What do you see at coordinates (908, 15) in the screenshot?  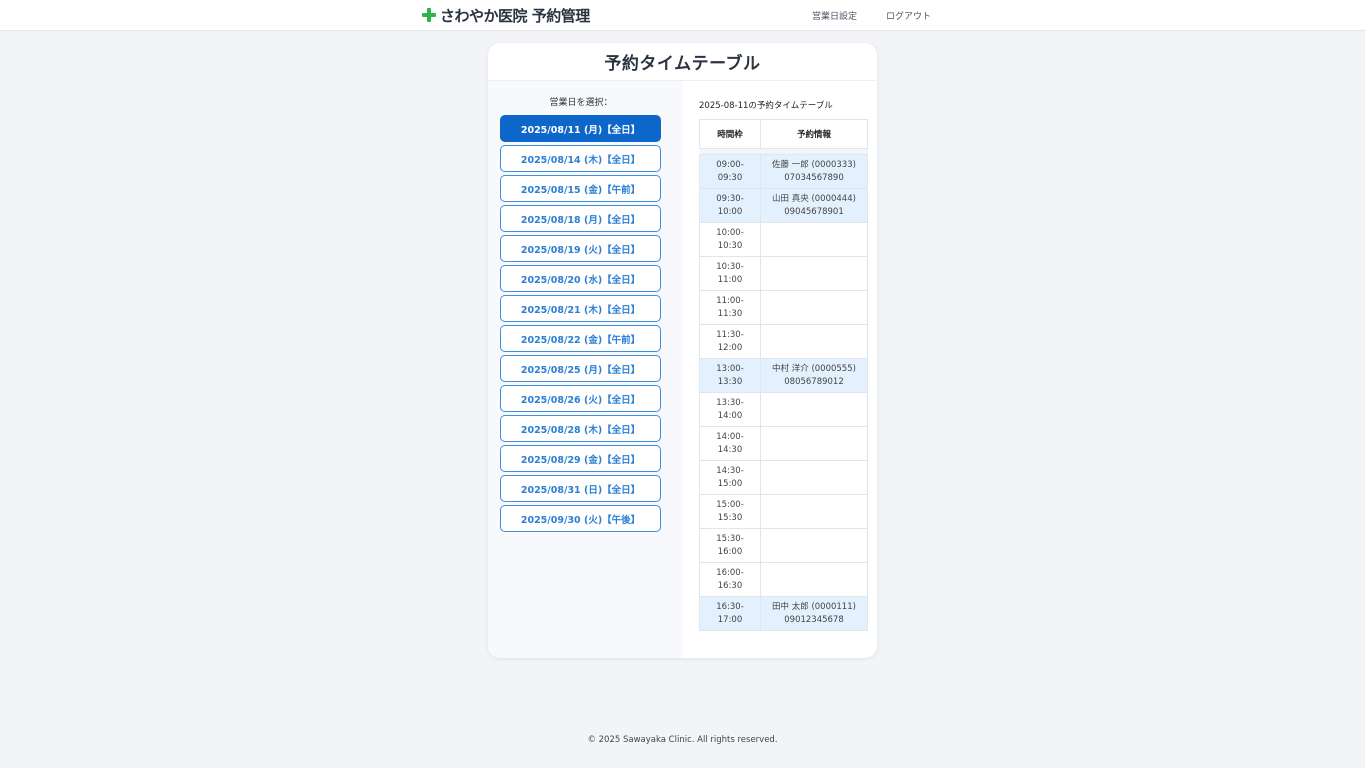 I see `nav-logout-link: ログアウト` at bounding box center [908, 15].